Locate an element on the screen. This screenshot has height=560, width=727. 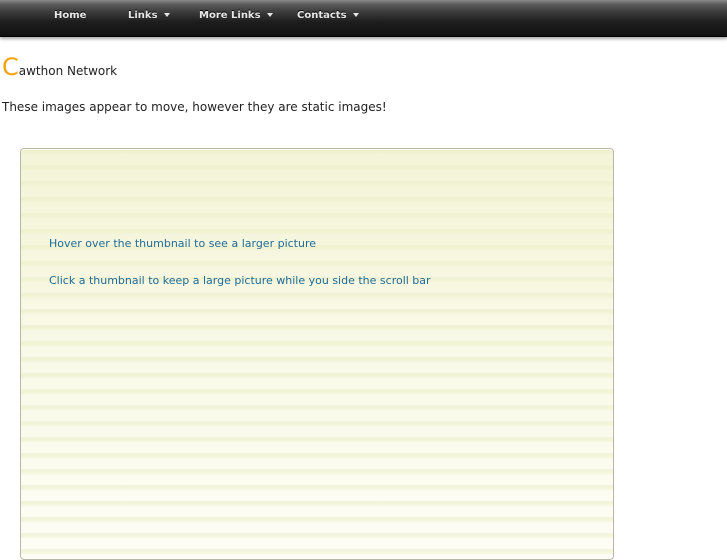
nav-item-label: Links is located at coordinates (143, 15).